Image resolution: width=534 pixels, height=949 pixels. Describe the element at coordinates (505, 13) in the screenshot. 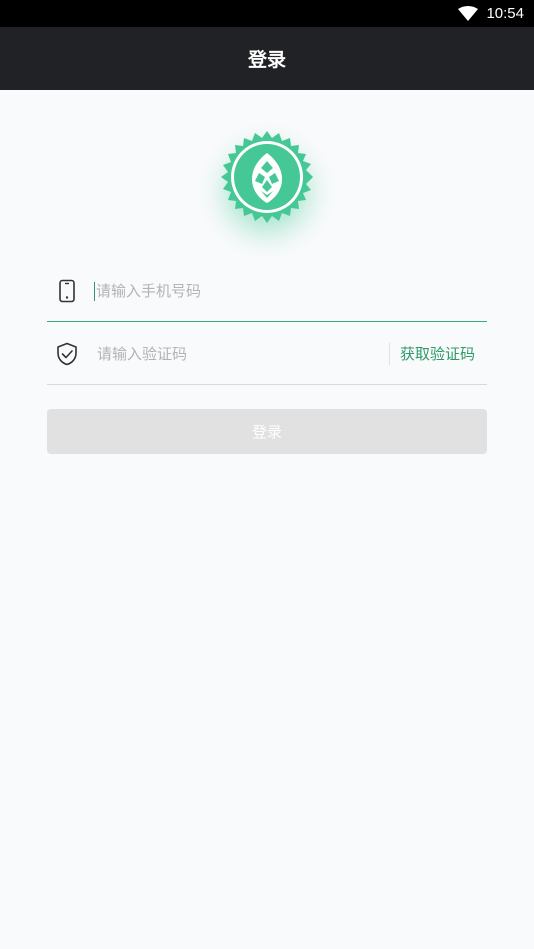

I see `status-time: 10:54` at that location.